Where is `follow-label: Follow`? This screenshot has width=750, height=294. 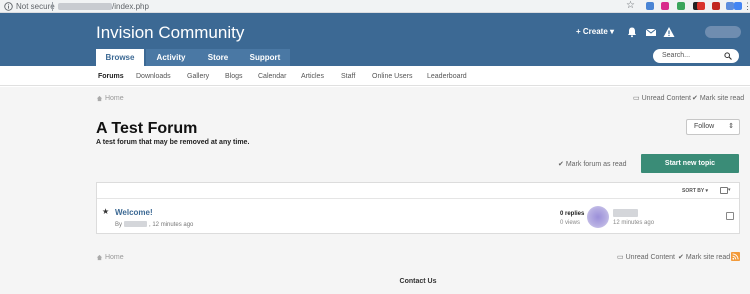 follow-label: Follow is located at coordinates (704, 126).